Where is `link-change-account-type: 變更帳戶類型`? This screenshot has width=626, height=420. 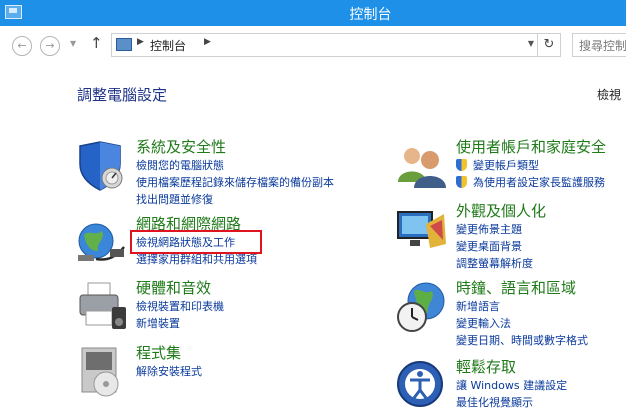 link-change-account-type: 變更帳戶類型 is located at coordinates (530, 165).